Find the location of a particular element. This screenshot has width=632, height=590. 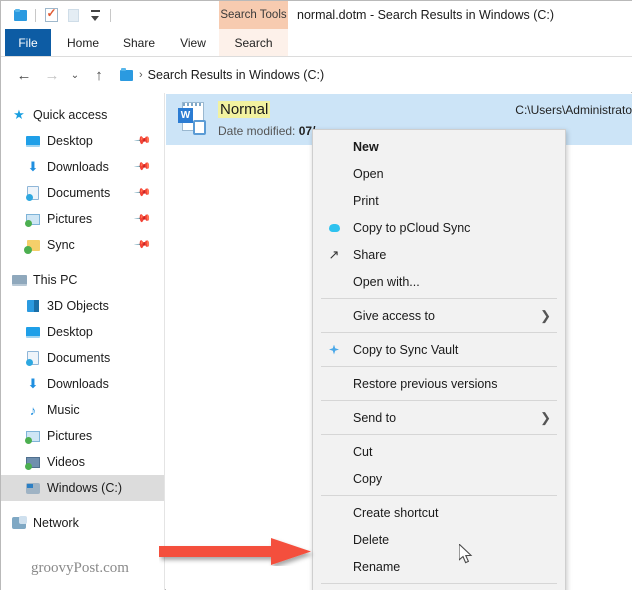

annotation-arrow is located at coordinates (239, 552).